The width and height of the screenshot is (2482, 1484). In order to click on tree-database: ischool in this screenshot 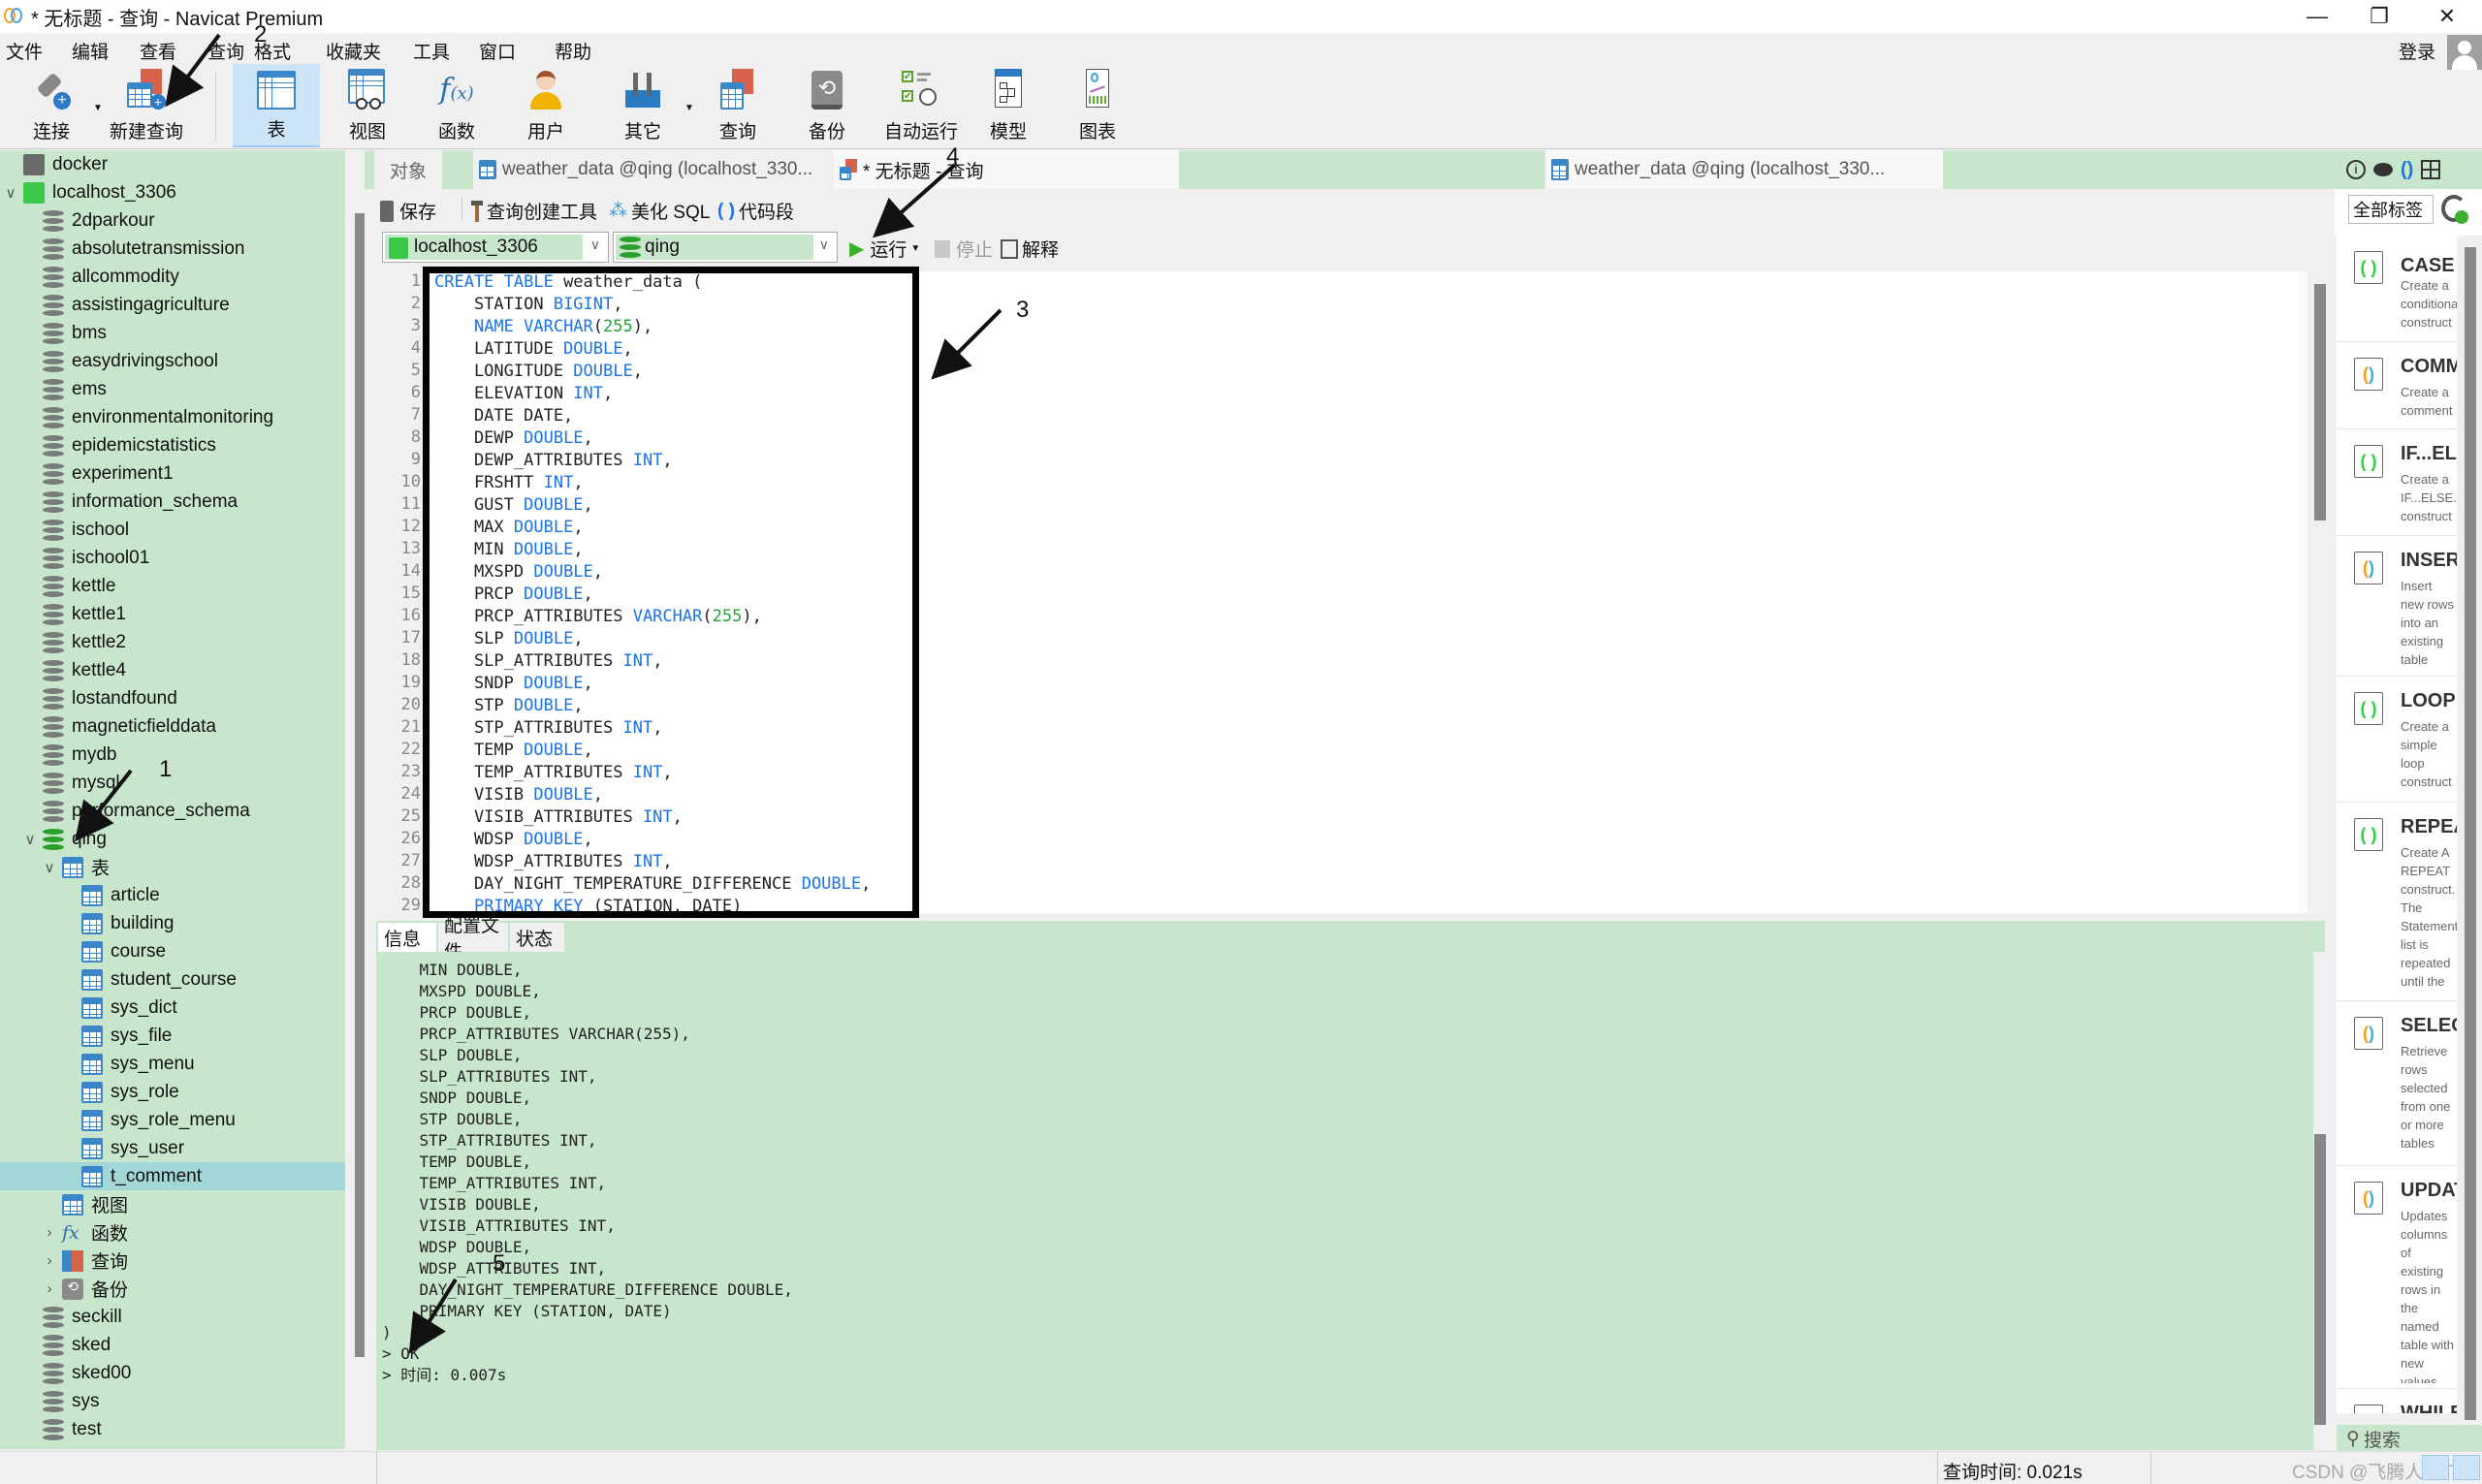, I will do `click(172, 530)`.